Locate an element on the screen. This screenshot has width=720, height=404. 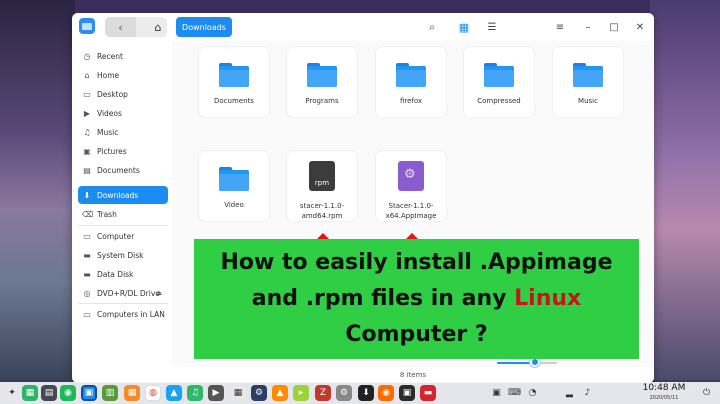
keyboard-icon: ⌨ is located at coordinates (514, 392).